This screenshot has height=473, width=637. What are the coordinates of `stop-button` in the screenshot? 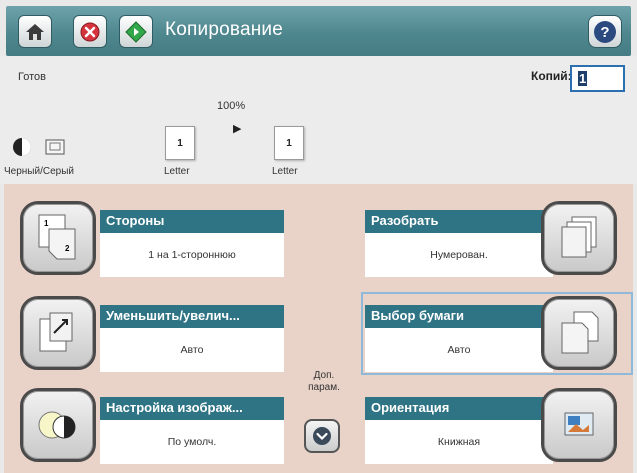 It's located at (90, 31).